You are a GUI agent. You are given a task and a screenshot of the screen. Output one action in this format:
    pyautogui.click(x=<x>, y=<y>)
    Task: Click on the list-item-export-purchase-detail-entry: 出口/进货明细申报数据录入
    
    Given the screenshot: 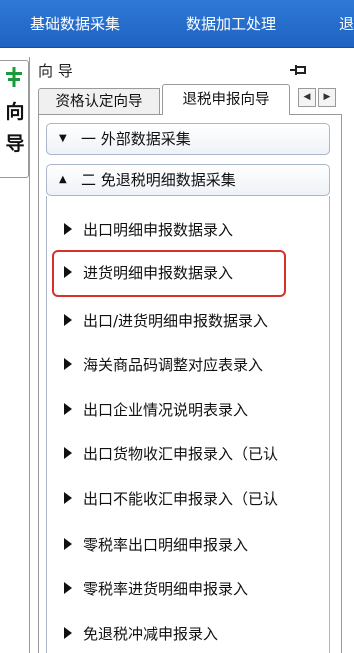 What is the action you would take?
    pyautogui.click(x=193, y=321)
    